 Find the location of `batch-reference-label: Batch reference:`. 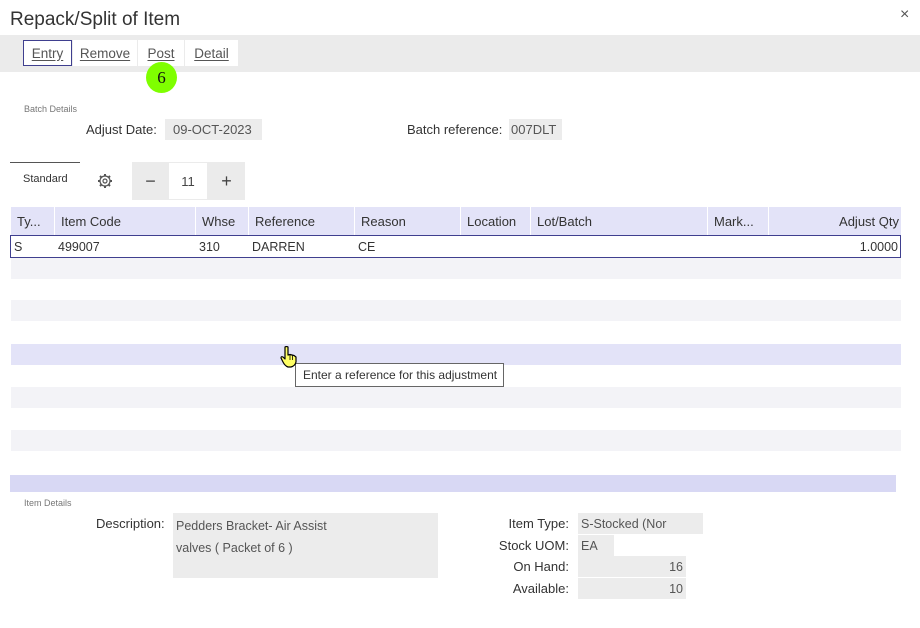

batch-reference-label: Batch reference: is located at coordinates (455, 129).